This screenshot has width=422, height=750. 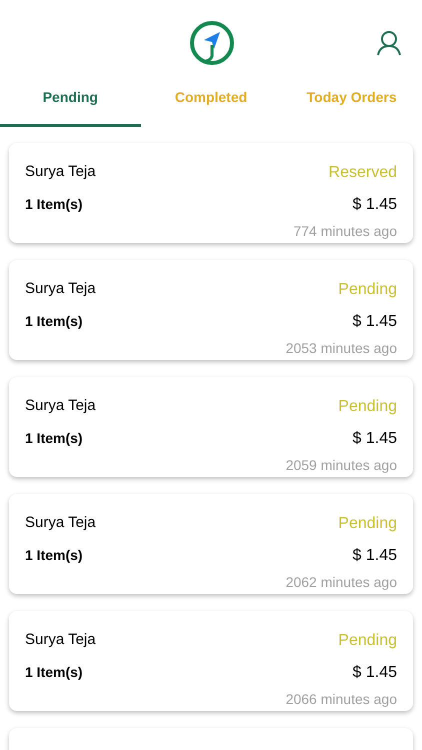 I want to click on order-time: 2059 minutes ago, so click(x=341, y=465).